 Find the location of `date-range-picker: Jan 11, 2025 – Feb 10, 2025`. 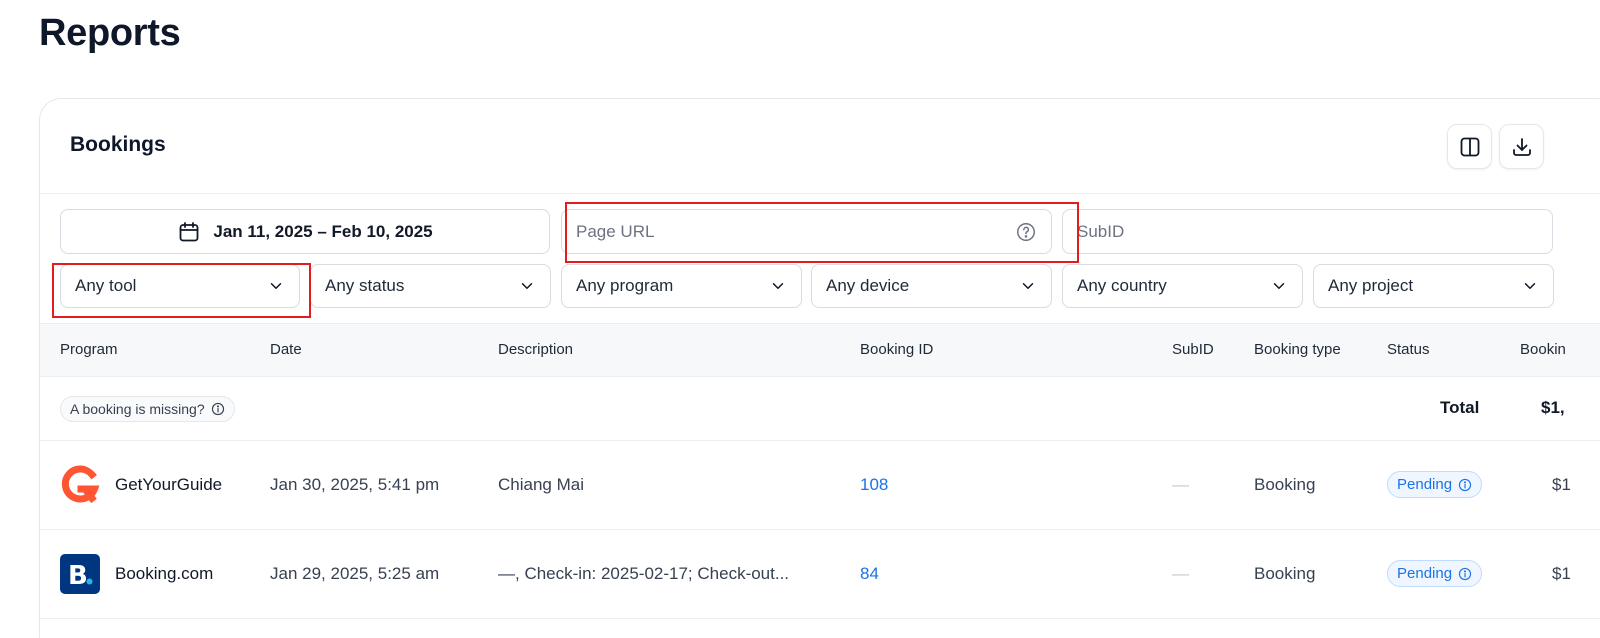

date-range-picker: Jan 11, 2025 – Feb 10, 2025 is located at coordinates (305, 231).